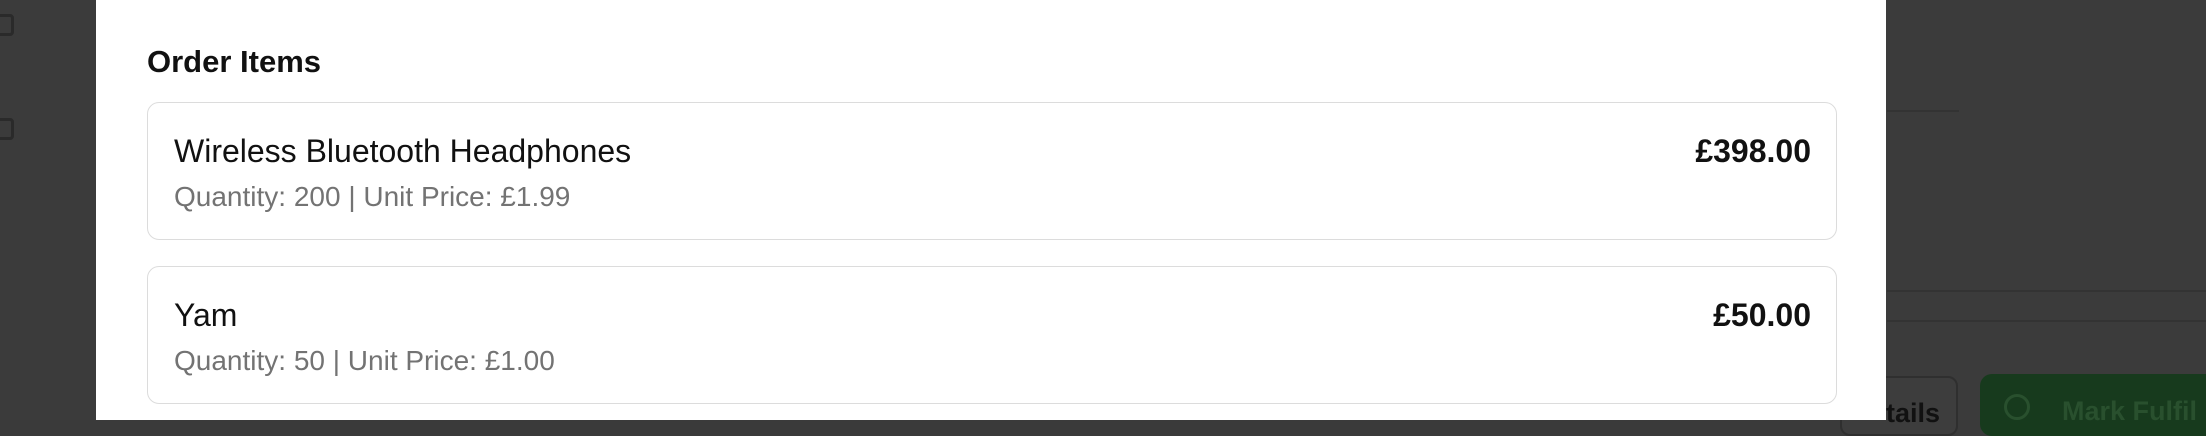 The height and width of the screenshot is (436, 2206). Describe the element at coordinates (234, 61) in the screenshot. I see `section-title: Order Items` at that location.